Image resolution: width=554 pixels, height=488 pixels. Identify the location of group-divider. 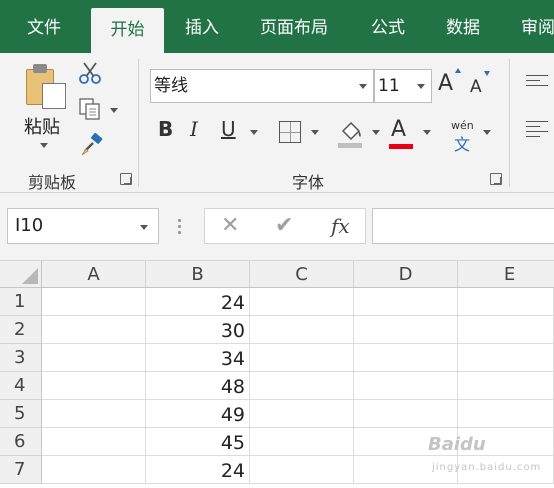
(509, 123).